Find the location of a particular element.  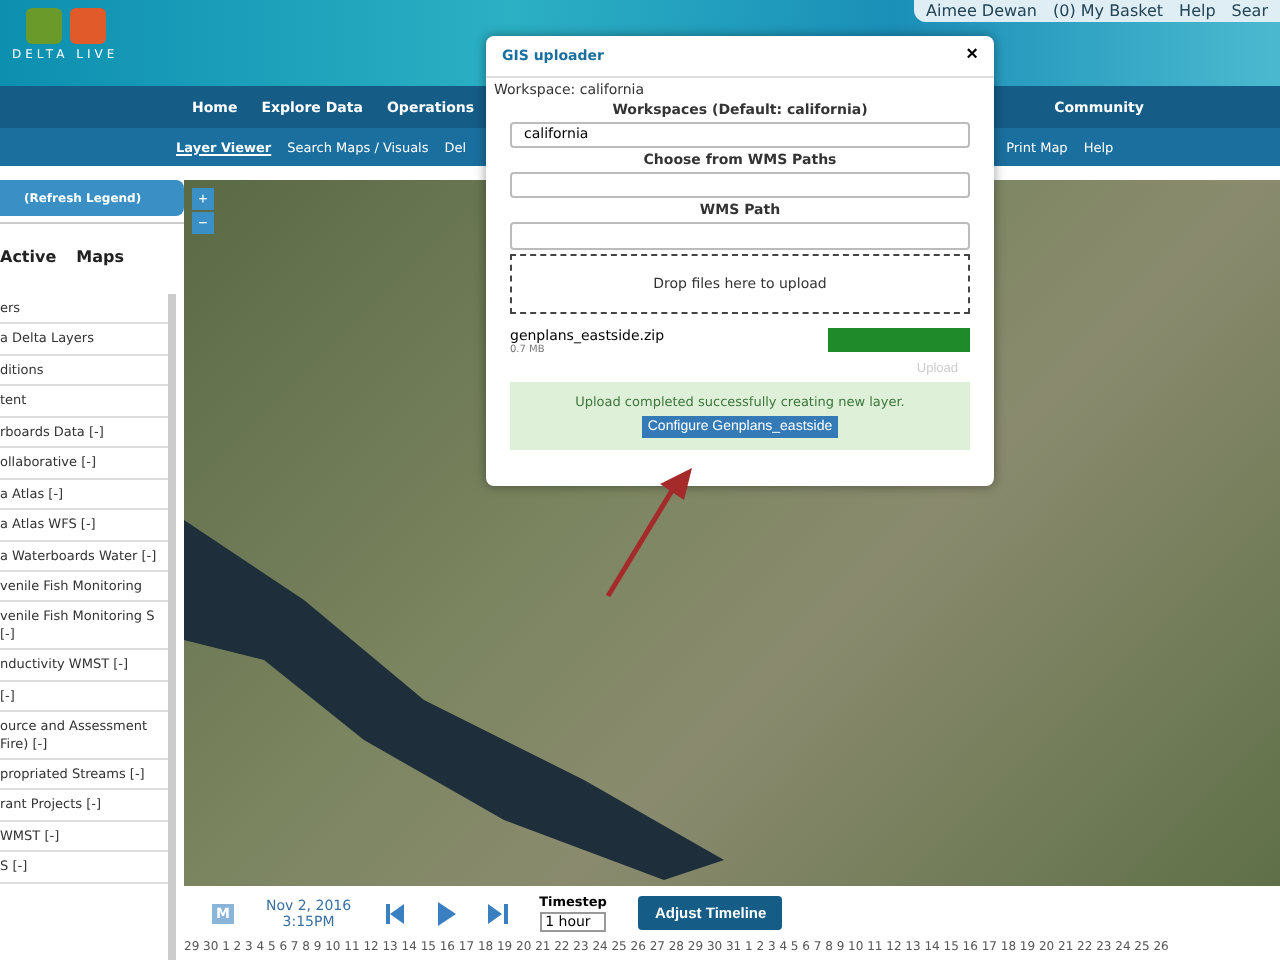

skip-forward-icon is located at coordinates (497, 913).